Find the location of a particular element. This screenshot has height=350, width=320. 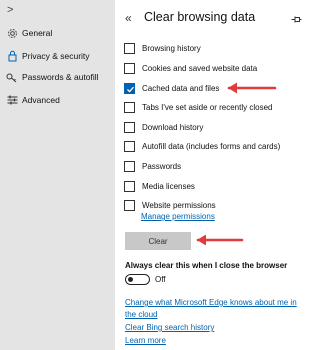

checkmark-icon is located at coordinates (130, 89).